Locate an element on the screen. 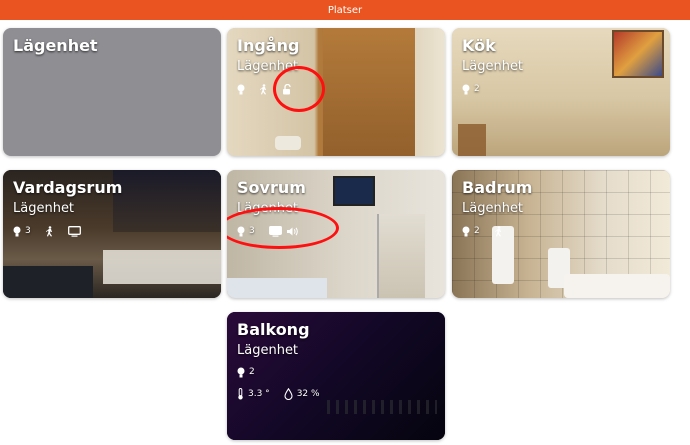 The image size is (690, 445). place-name: Lägenhet is located at coordinates (55, 45).